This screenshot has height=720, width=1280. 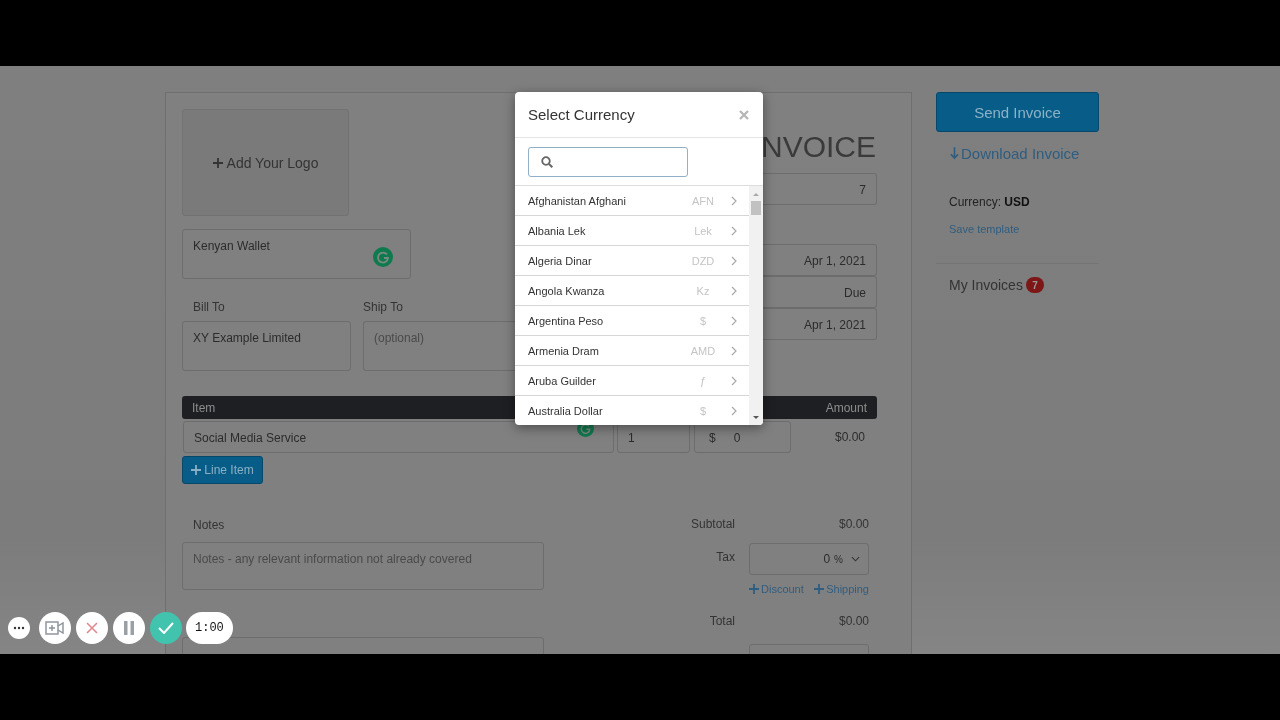 I want to click on done-button, so click(x=166, y=628).